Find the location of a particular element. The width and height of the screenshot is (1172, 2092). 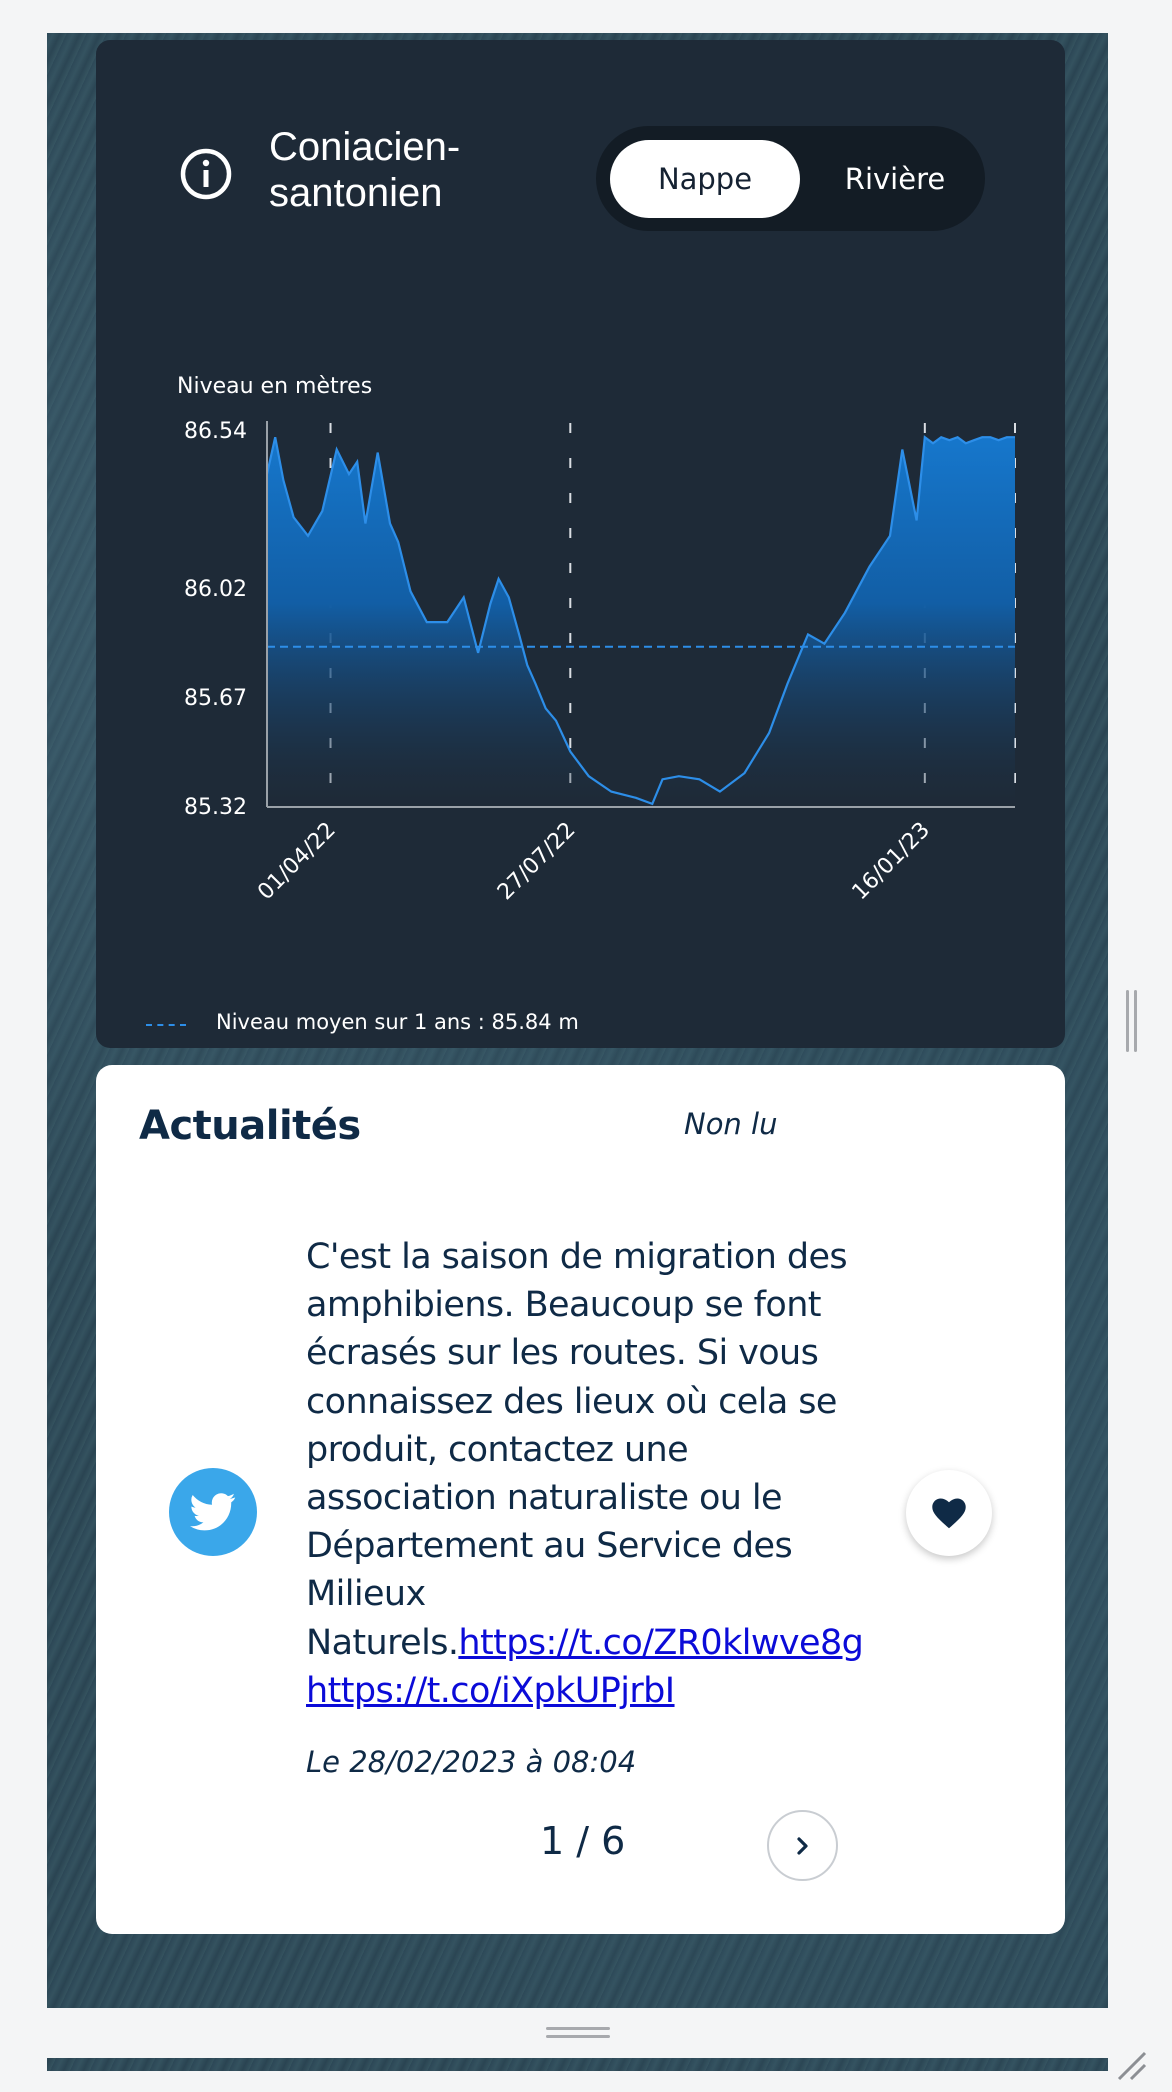

like-button is located at coordinates (949, 1513).